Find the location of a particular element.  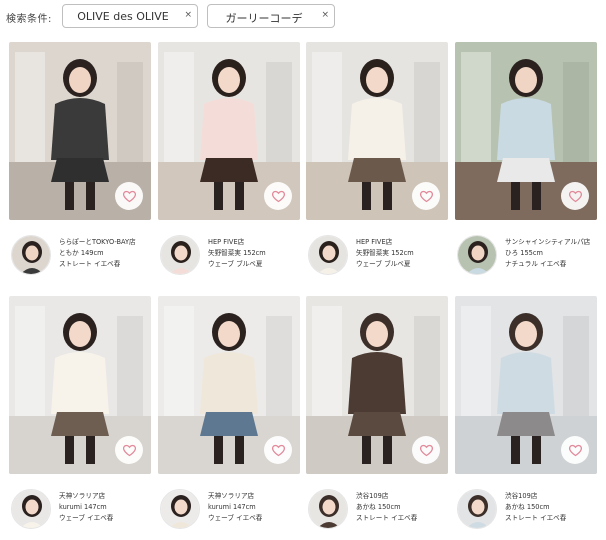

staff-info: ららぽーとTOKYO-BAY店 ともか 149cm ストレート イエベ春 is located at coordinates (84, 256).